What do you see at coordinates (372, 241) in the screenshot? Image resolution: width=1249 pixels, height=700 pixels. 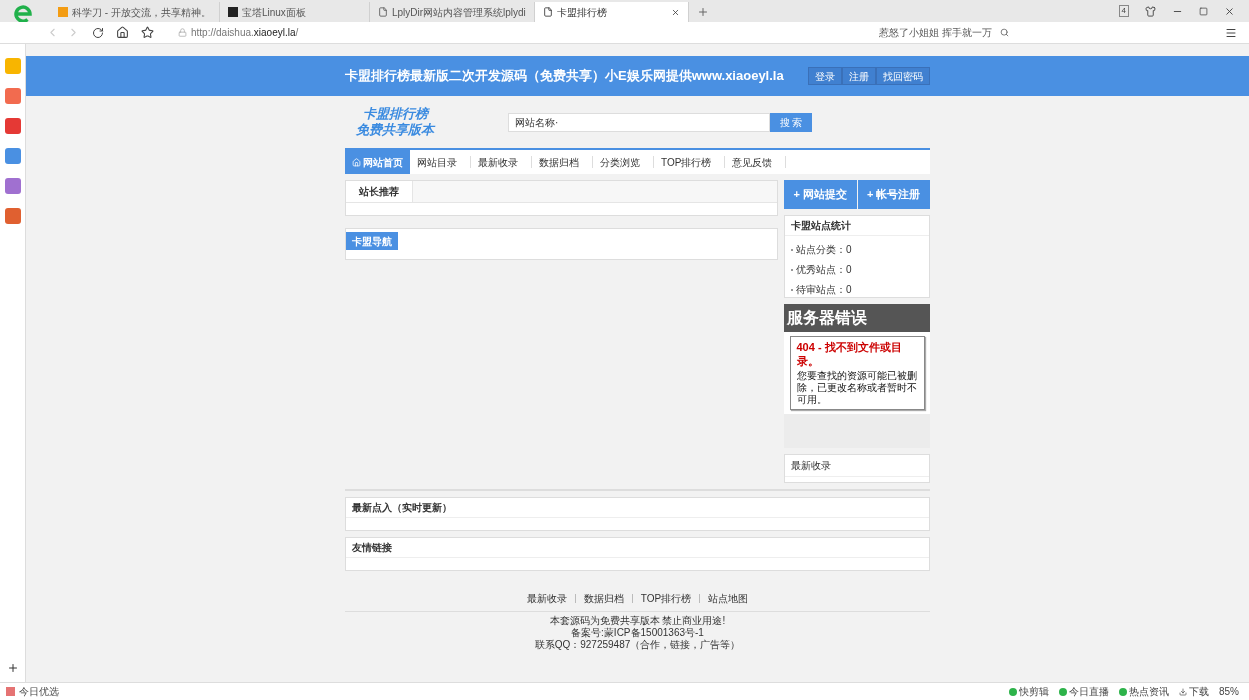 I see `panel-label: 卡盟导航` at bounding box center [372, 241].